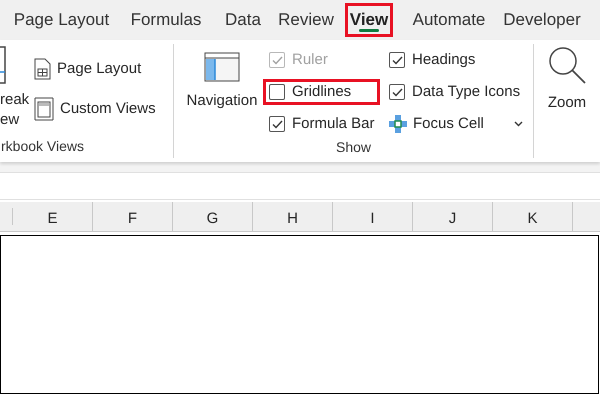 The width and height of the screenshot is (600, 400). What do you see at coordinates (95, 109) in the screenshot?
I see `ribbon-button: Custom Views` at bounding box center [95, 109].